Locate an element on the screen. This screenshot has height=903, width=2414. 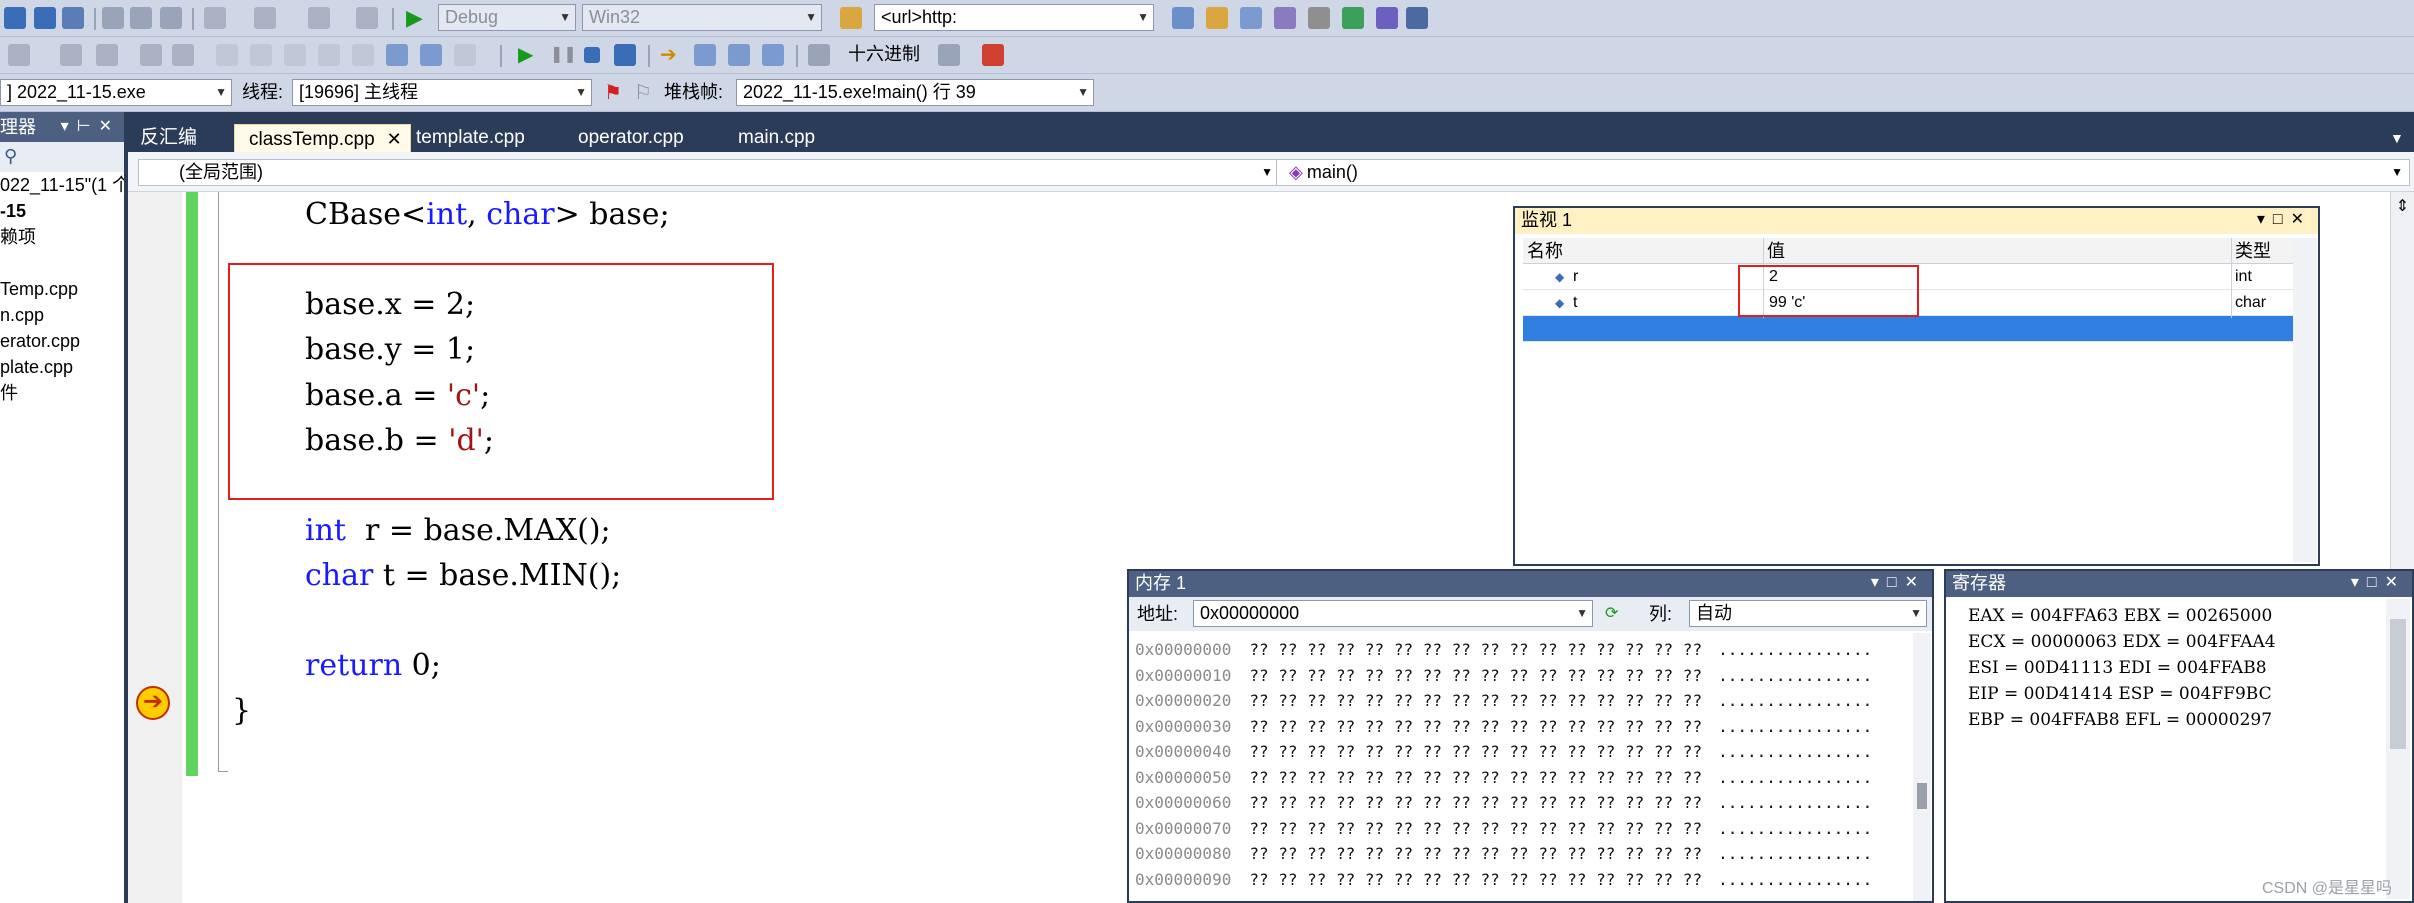
save-all-icon is located at coordinates (45, 18).